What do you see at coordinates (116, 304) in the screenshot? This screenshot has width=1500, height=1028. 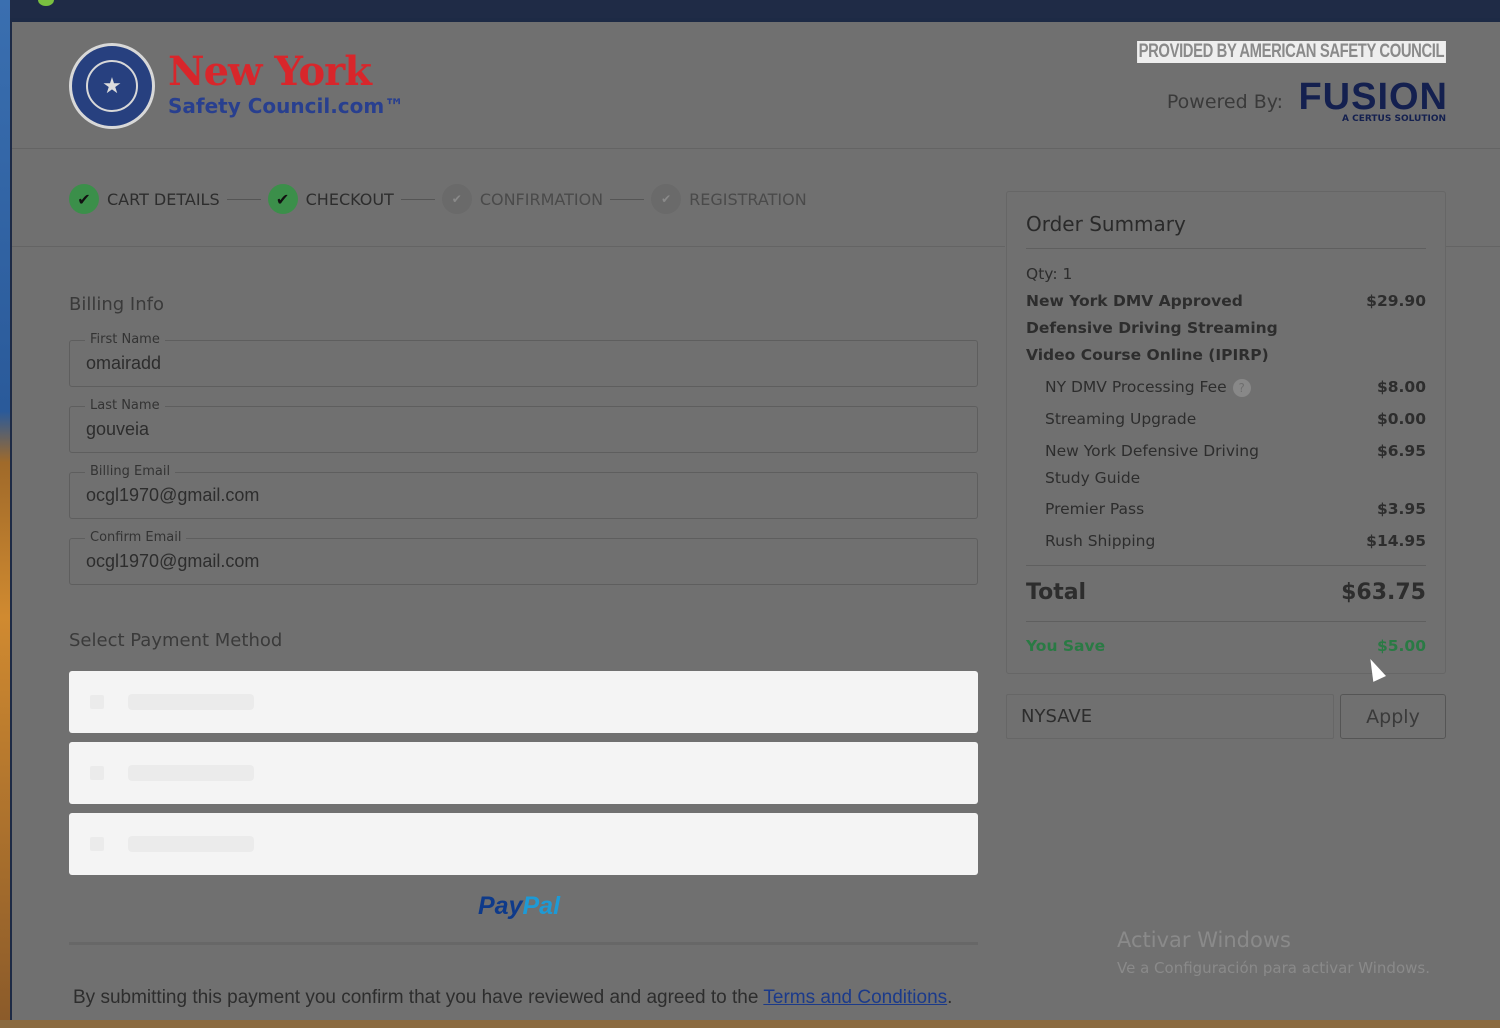 I see `billing-info-heading: Billing Info` at bounding box center [116, 304].